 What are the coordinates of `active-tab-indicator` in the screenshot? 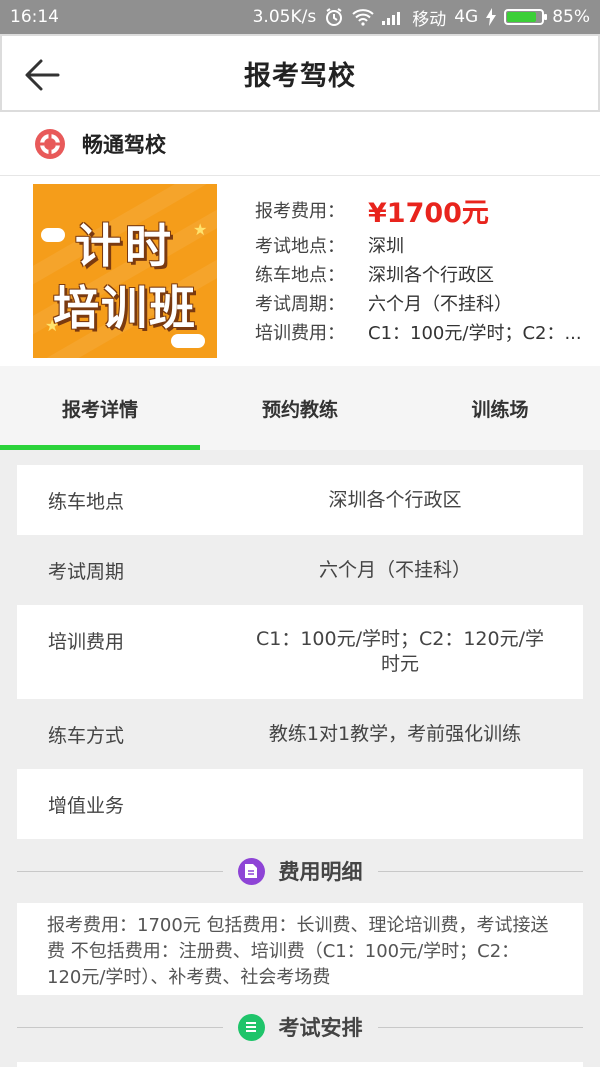 It's located at (100, 447).